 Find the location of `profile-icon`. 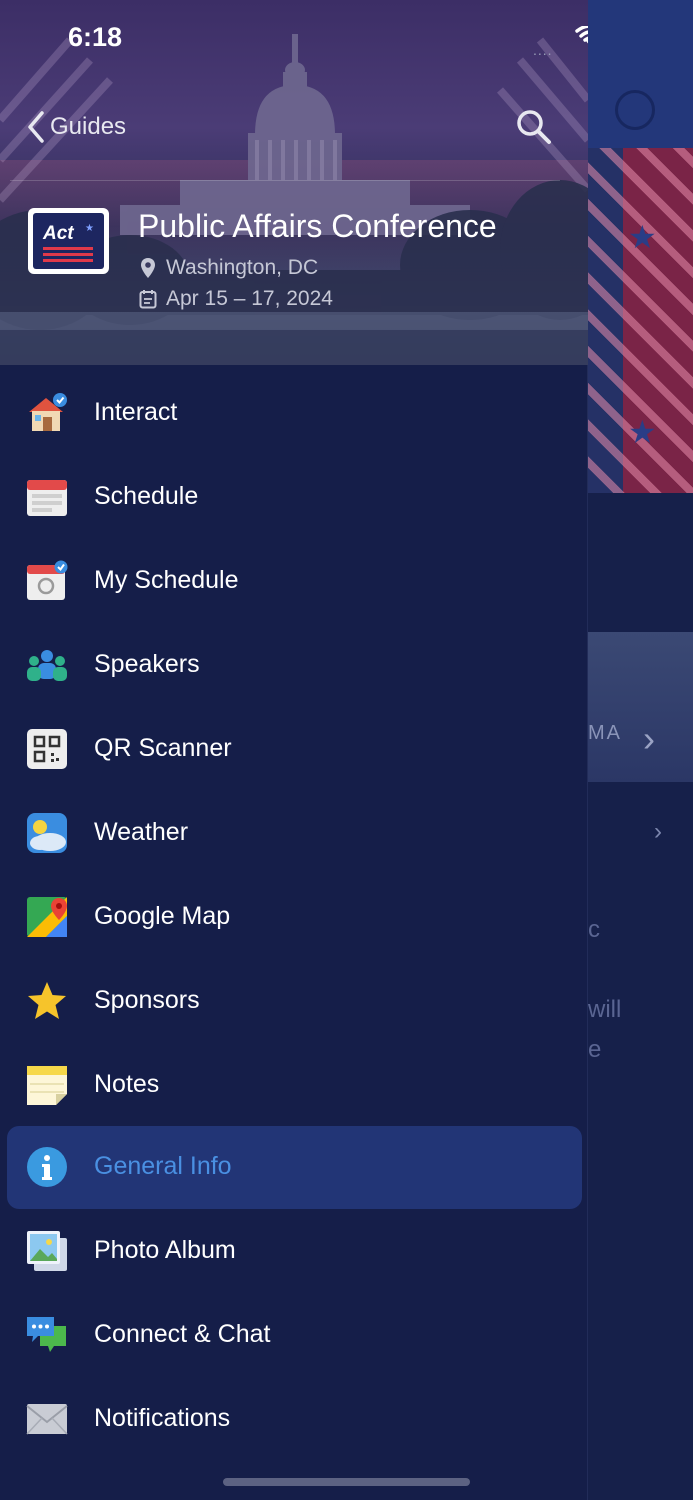

profile-icon is located at coordinates (635, 110).